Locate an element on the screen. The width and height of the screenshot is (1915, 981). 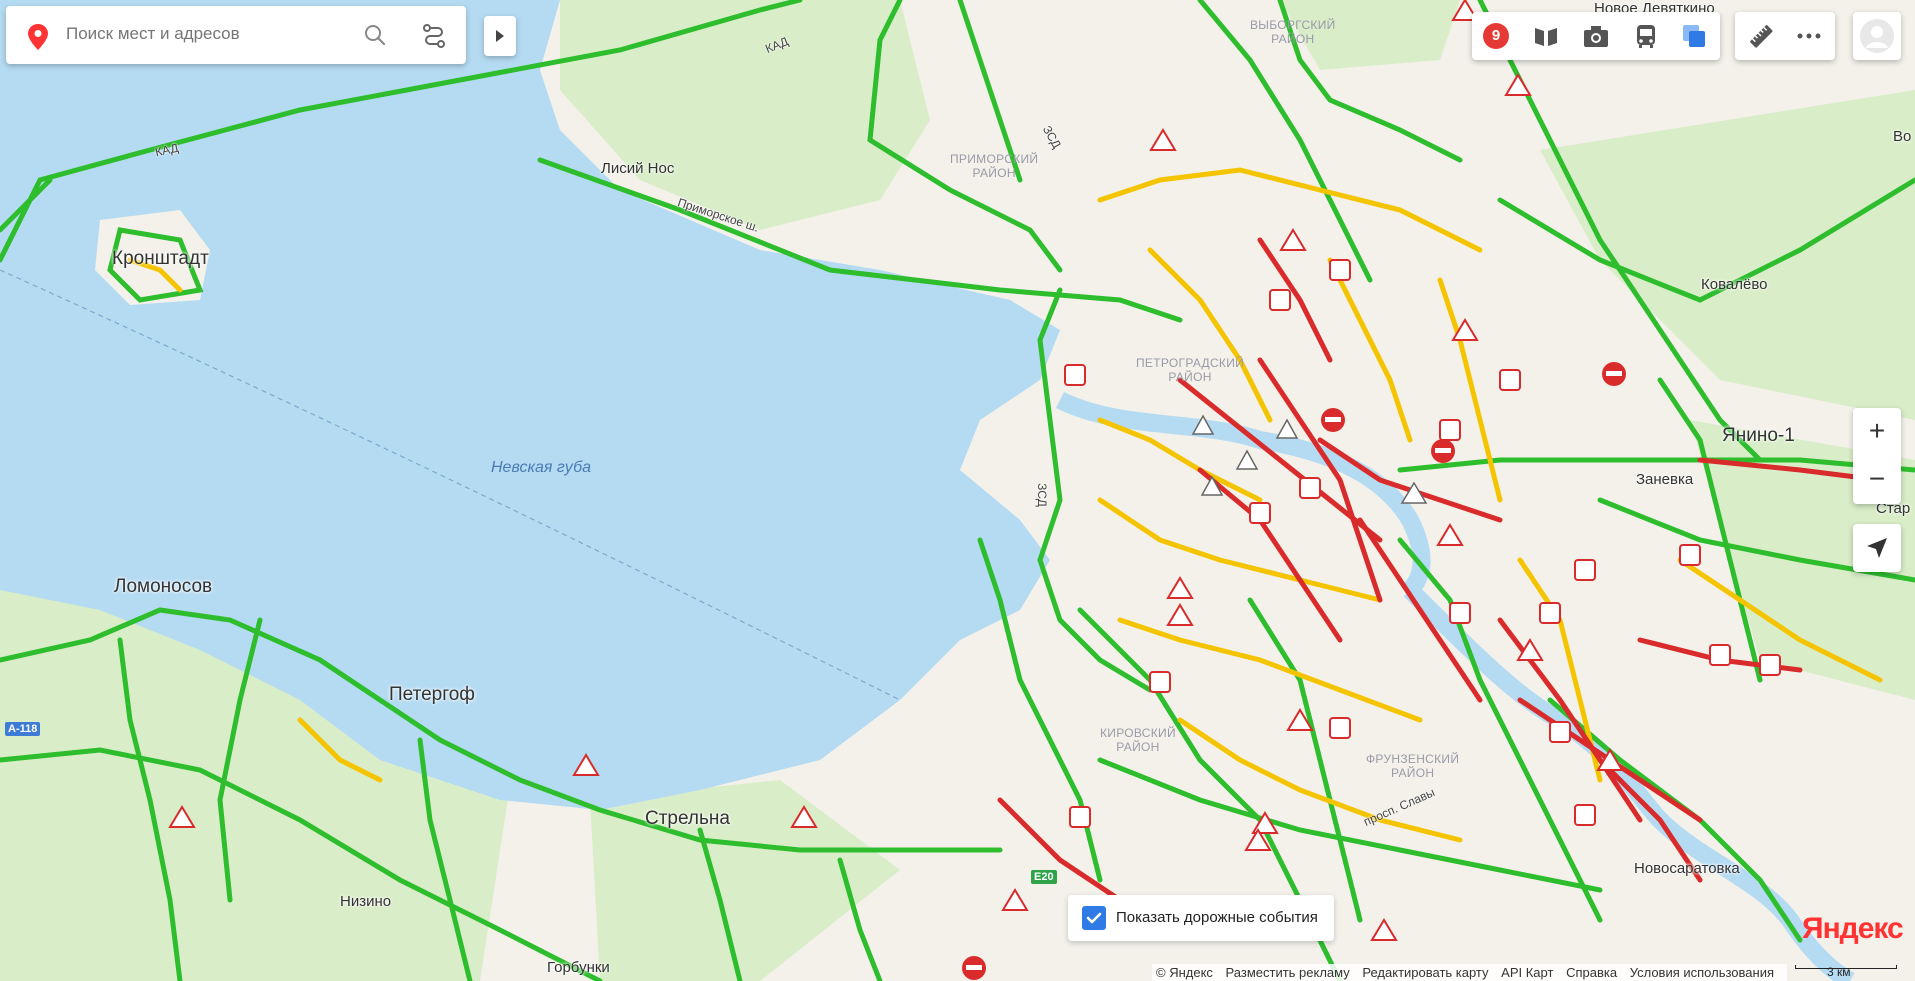
scale-bar: 3 км is located at coordinates (1849, 971).